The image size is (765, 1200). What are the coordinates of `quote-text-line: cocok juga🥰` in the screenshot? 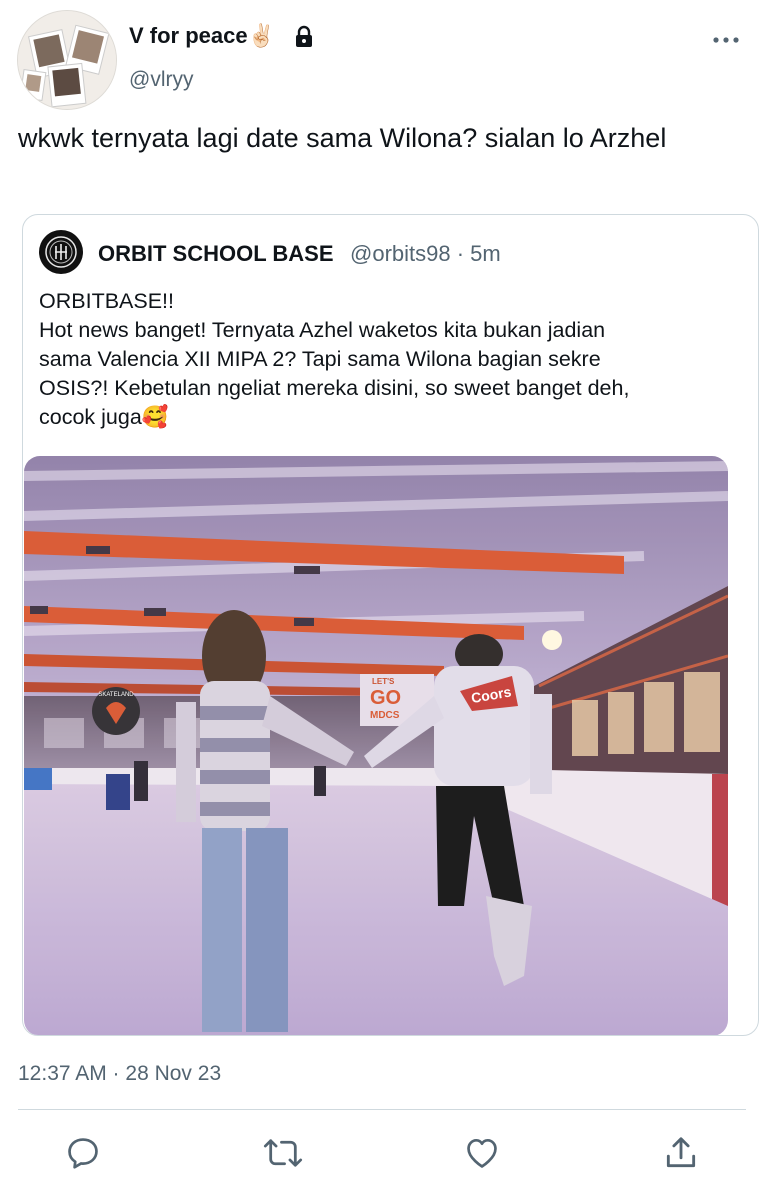 It's located at (104, 417).